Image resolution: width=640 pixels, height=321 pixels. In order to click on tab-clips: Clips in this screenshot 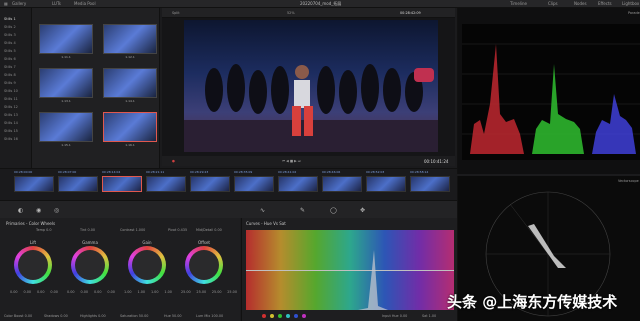, I will do `click(553, 3)`.